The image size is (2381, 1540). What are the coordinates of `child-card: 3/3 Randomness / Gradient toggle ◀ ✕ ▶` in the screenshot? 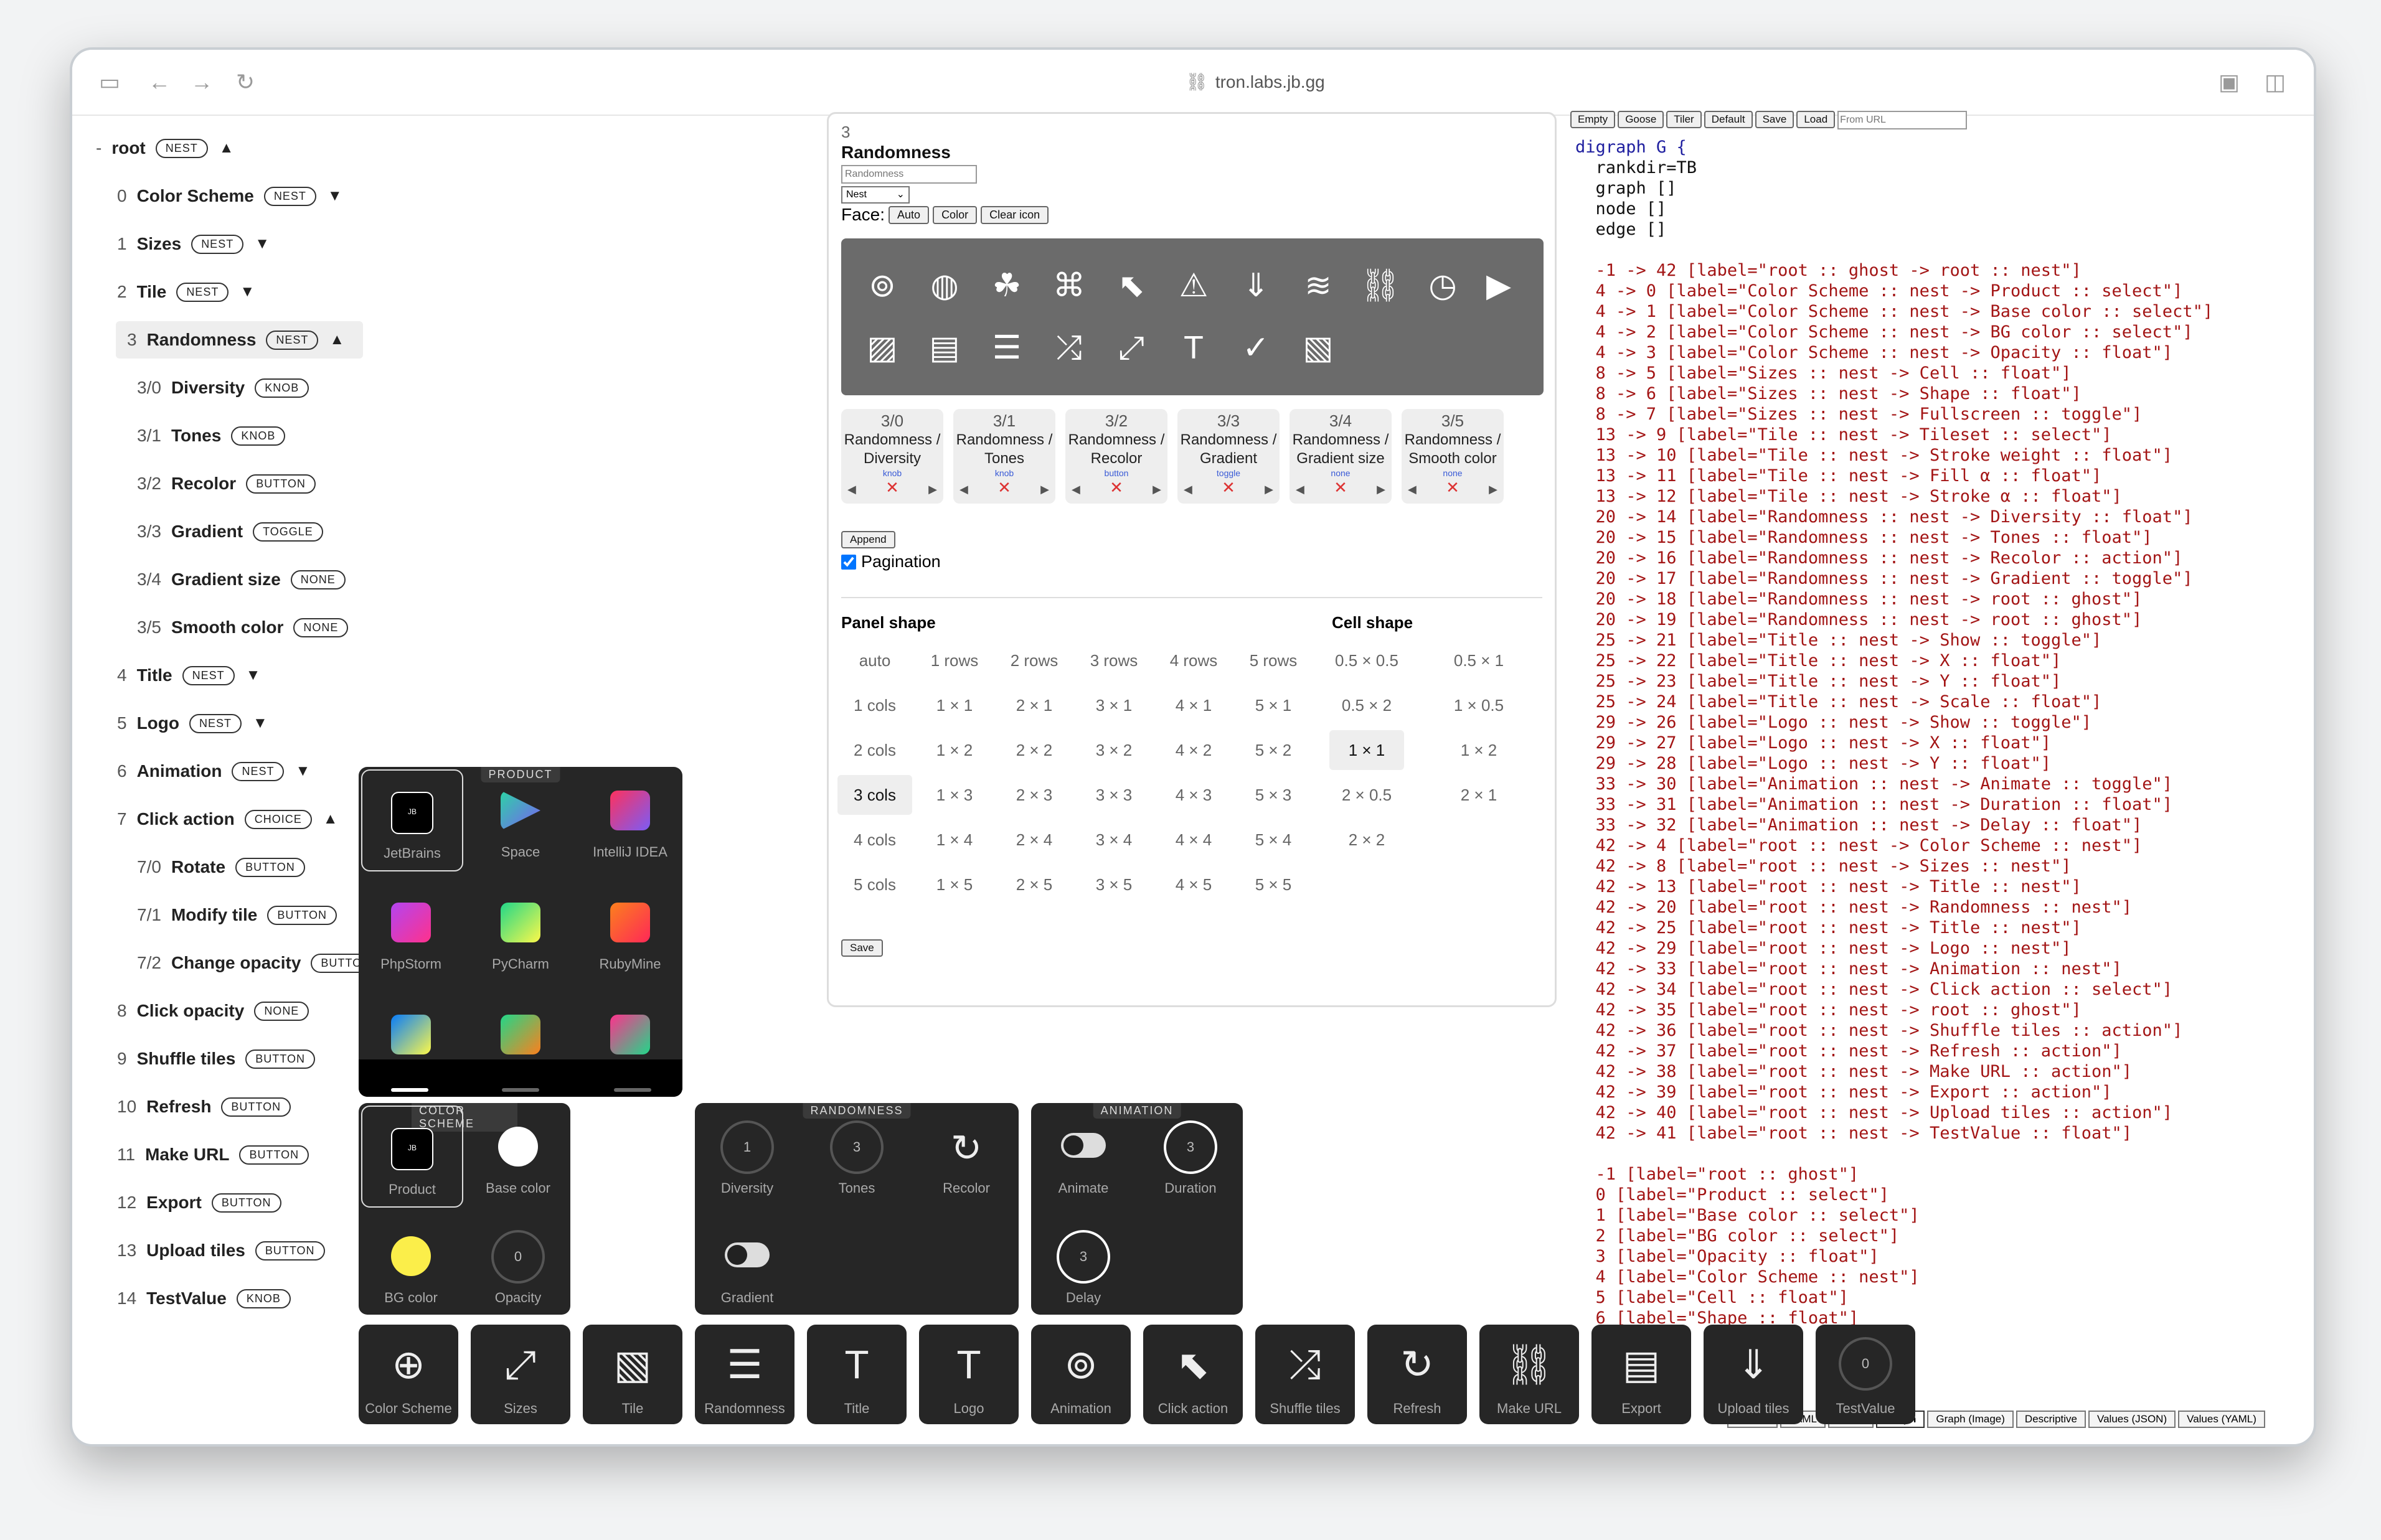 It's located at (1228, 456).